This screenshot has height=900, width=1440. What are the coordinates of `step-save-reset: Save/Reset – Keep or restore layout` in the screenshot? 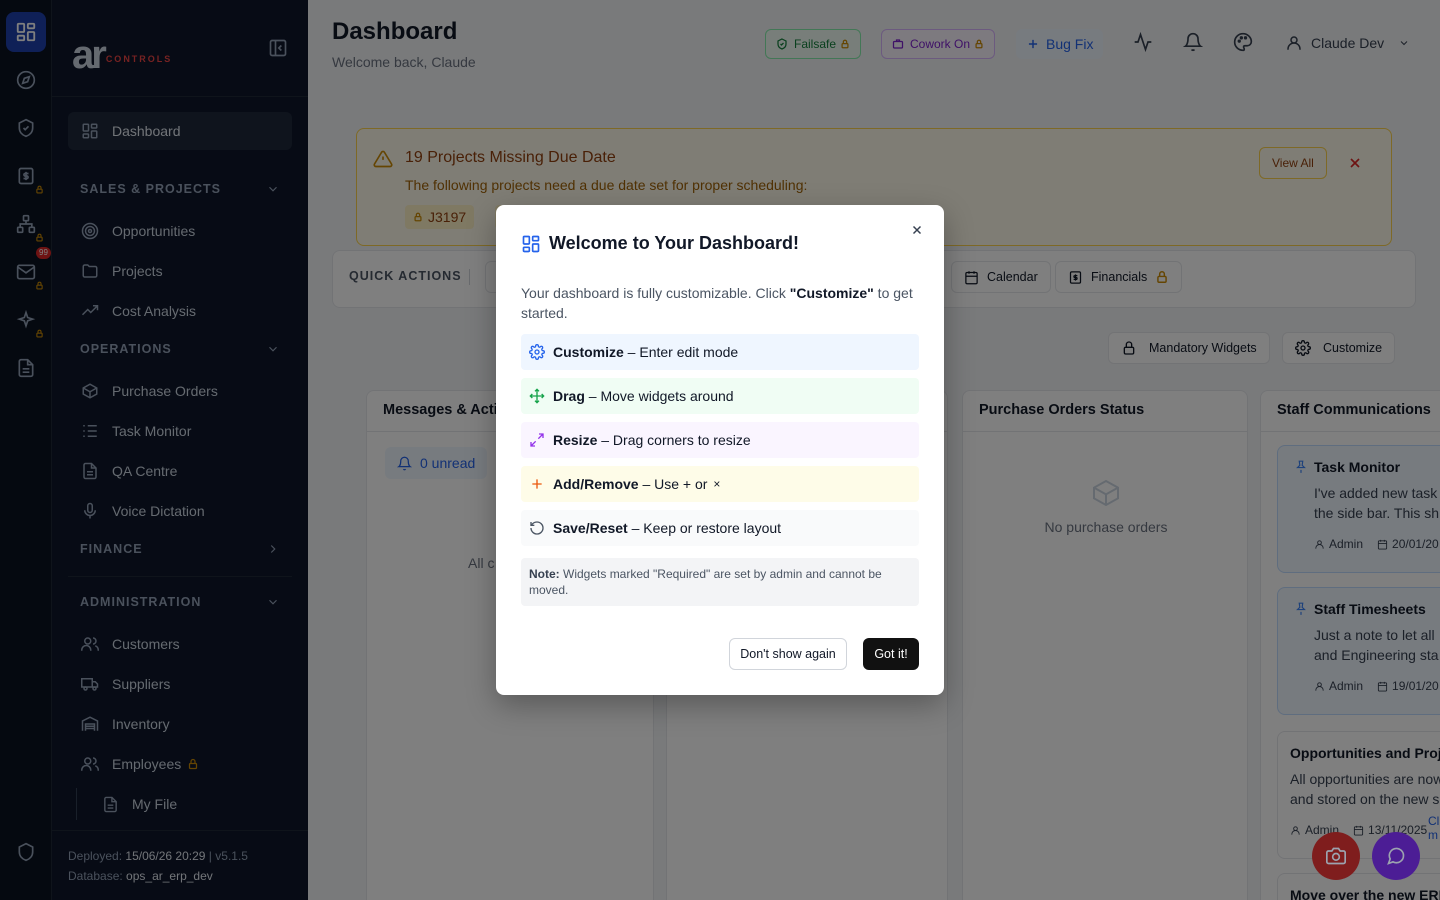 It's located at (720, 528).